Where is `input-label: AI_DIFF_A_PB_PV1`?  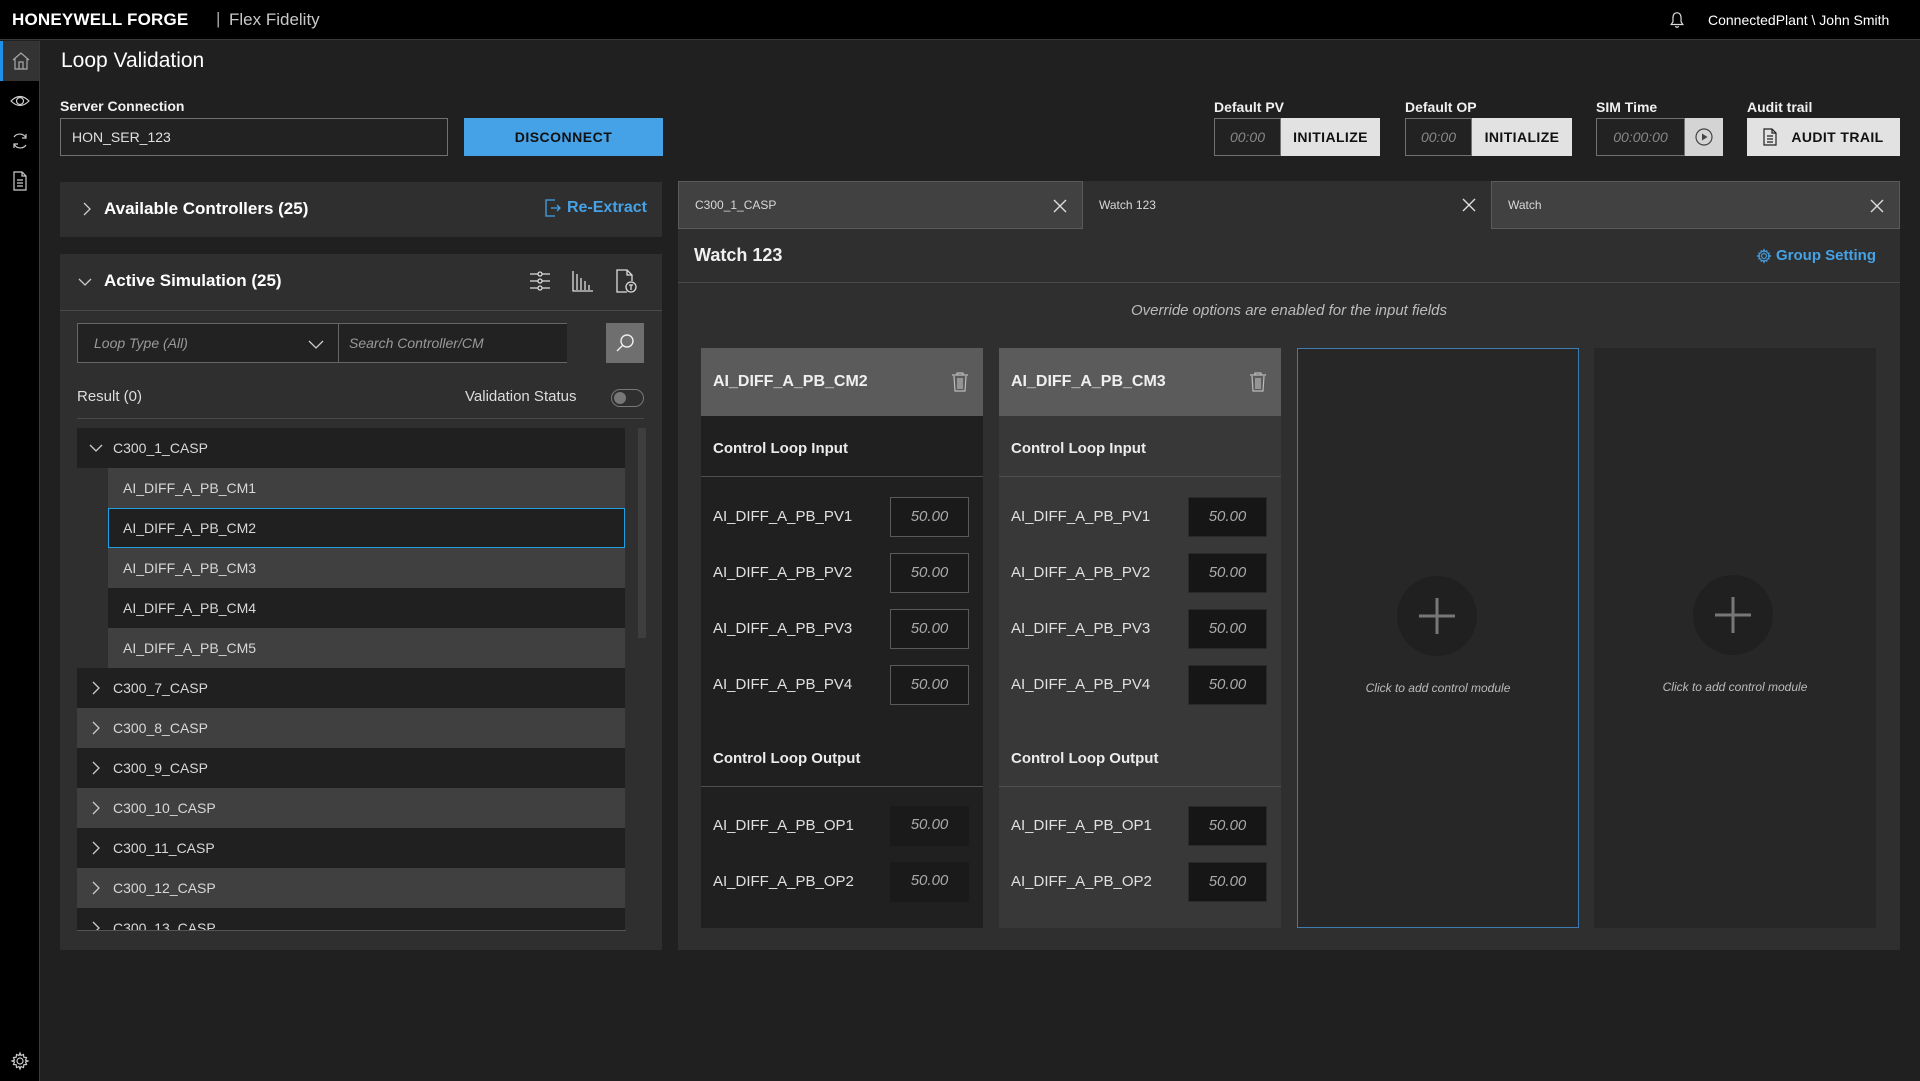
input-label: AI_DIFF_A_PB_PV1 is located at coordinates (783, 516).